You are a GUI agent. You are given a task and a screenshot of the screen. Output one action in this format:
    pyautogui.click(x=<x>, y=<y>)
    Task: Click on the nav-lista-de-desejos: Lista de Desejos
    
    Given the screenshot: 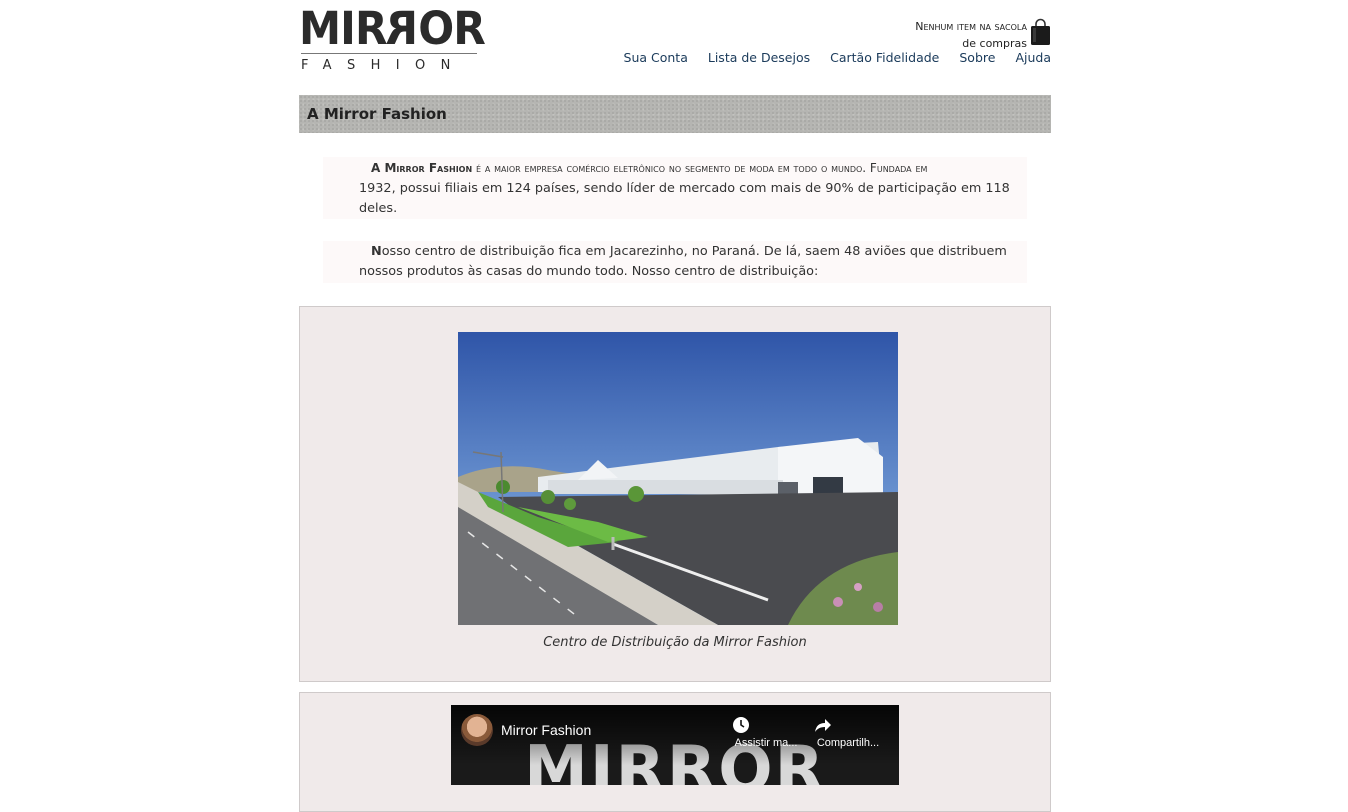 What is the action you would take?
    pyautogui.click(x=759, y=57)
    